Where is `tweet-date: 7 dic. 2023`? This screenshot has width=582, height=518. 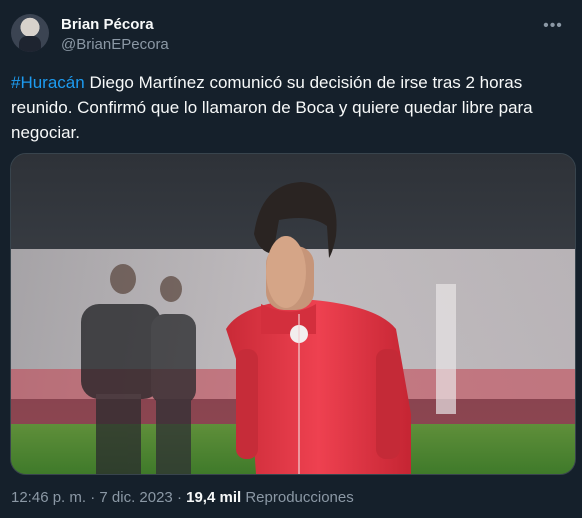 tweet-date: 7 dic. 2023 is located at coordinates (135, 497).